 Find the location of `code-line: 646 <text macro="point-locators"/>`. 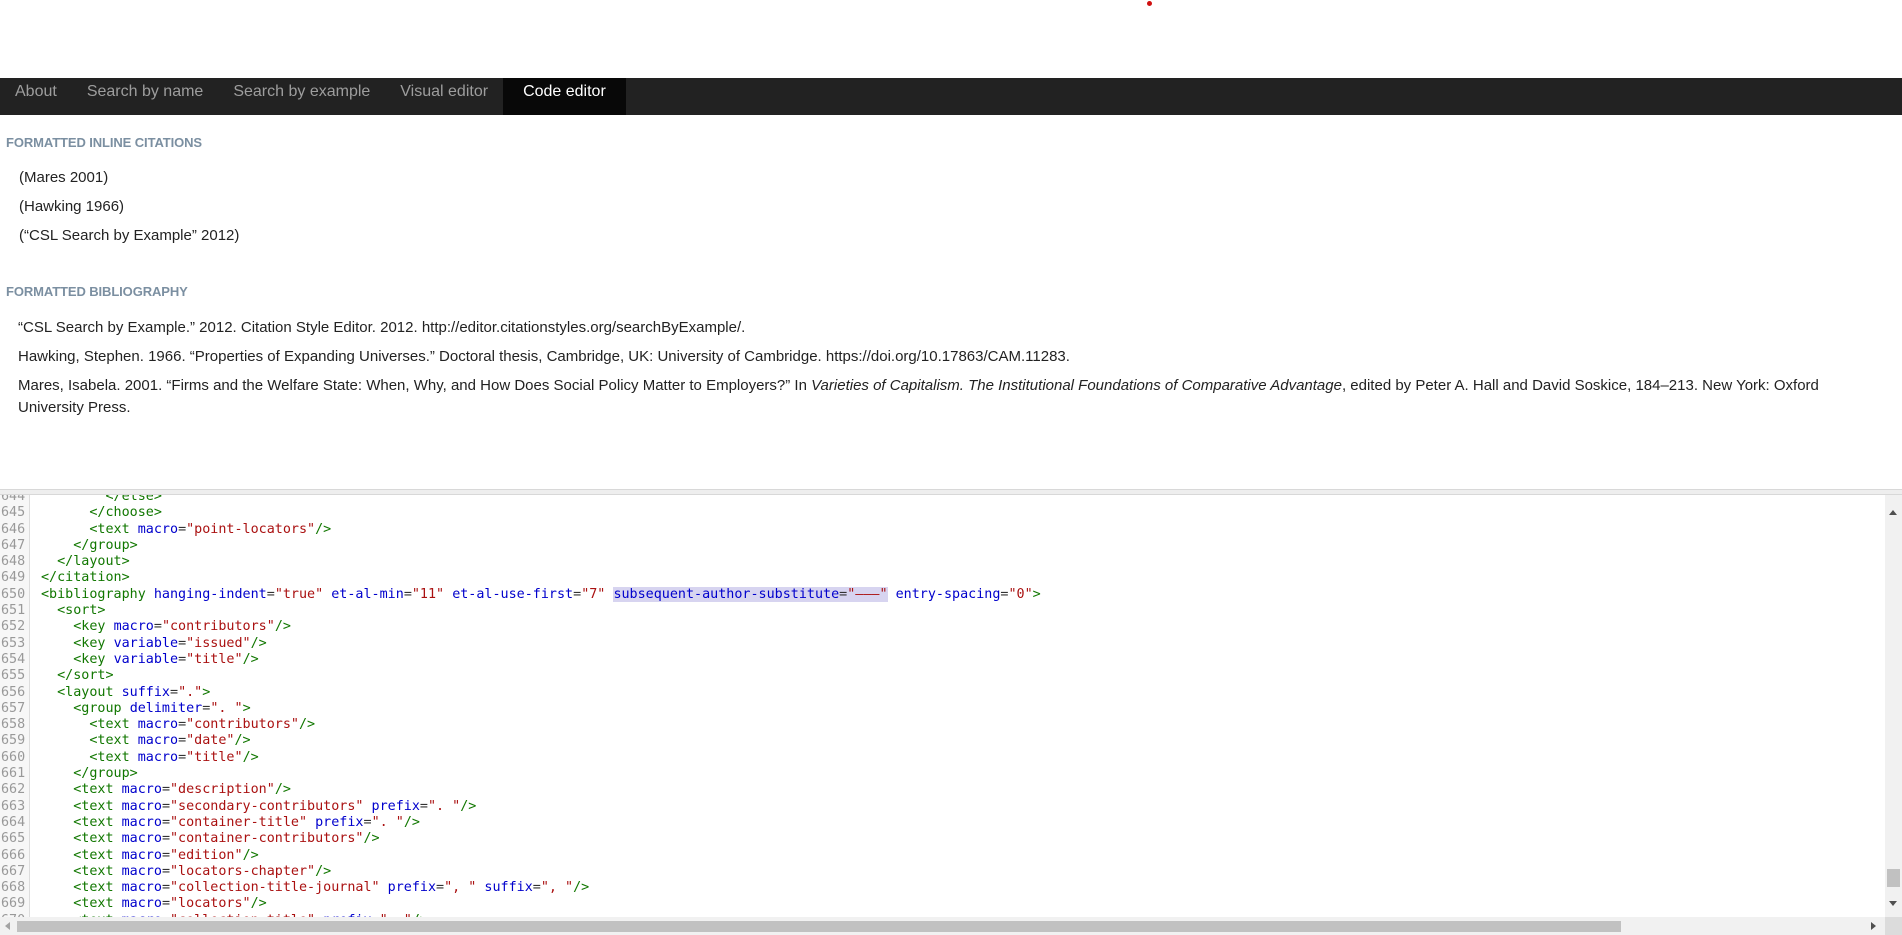

code-line: 646 <text macro="point-locators"/> is located at coordinates (940, 530).